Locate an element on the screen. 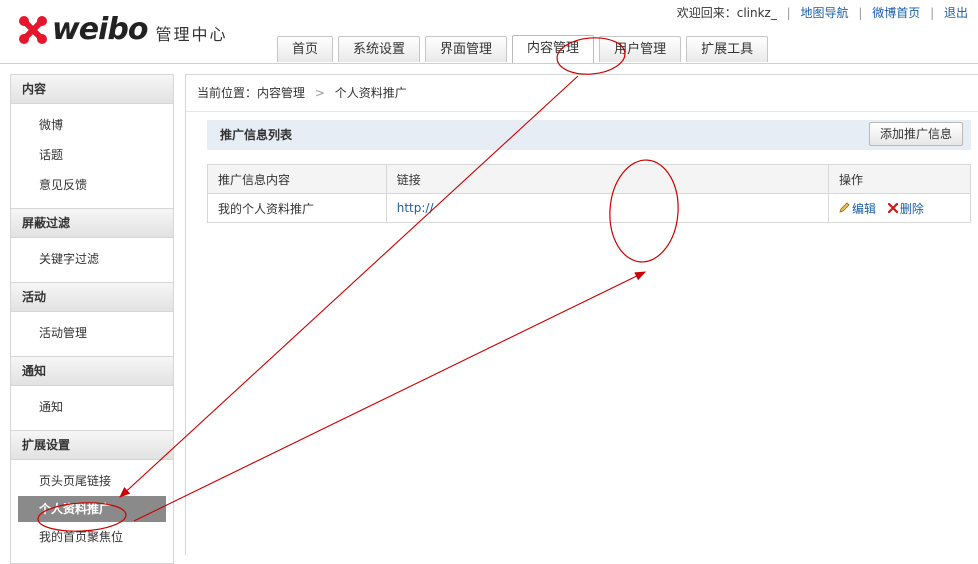 The width and height of the screenshot is (978, 564). tab-home: 首页 is located at coordinates (305, 49).